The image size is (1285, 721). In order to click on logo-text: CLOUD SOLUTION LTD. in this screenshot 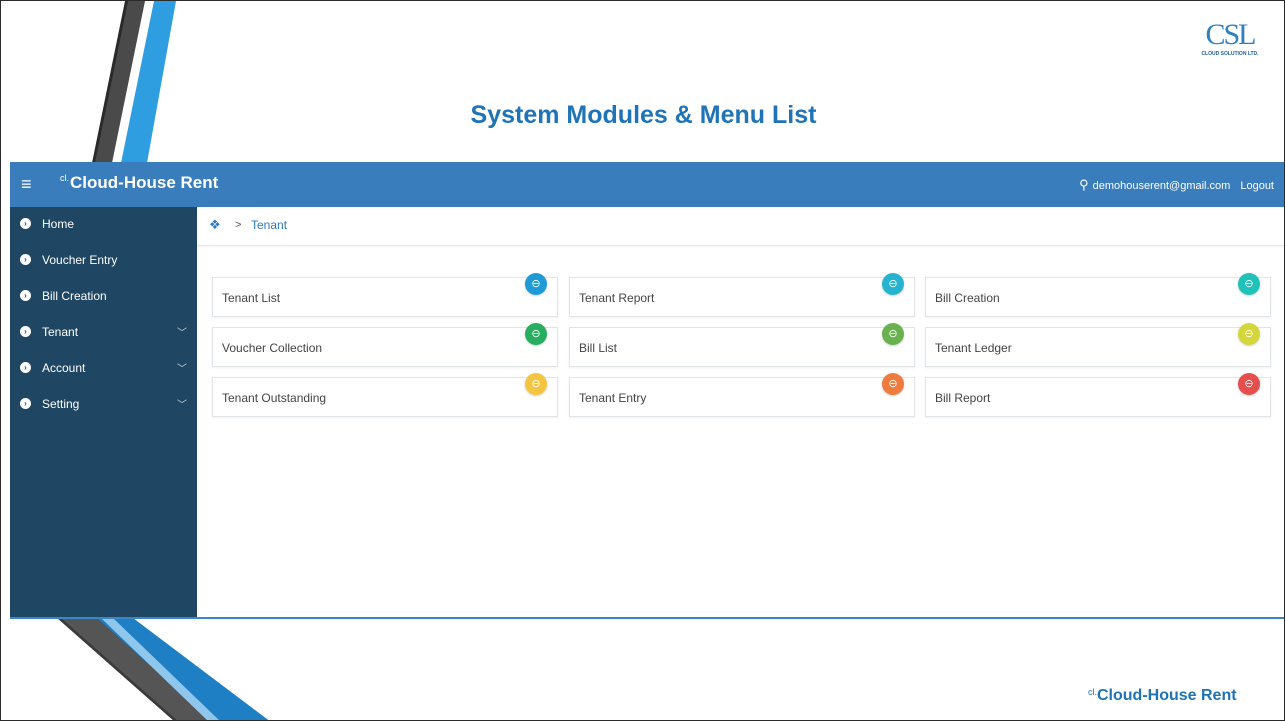, I will do `click(1230, 54)`.